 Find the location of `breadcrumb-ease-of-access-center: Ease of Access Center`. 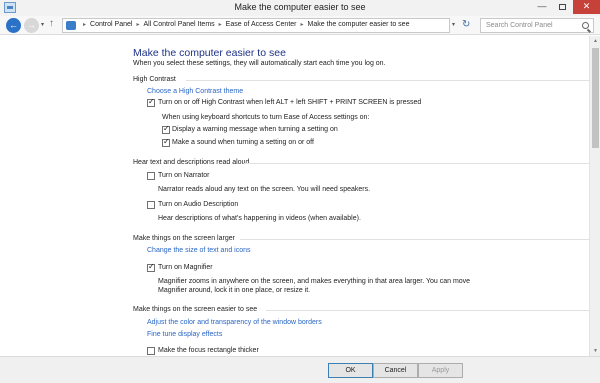

breadcrumb-ease-of-access-center: Ease of Access Center is located at coordinates (261, 24).